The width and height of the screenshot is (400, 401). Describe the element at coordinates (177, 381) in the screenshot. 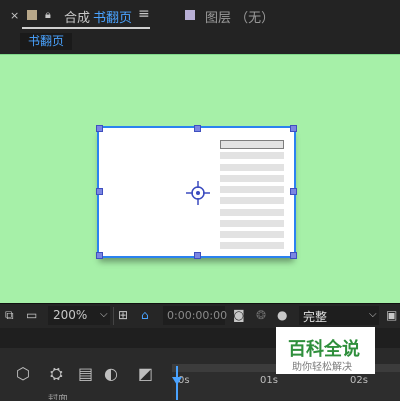

I see `playhead-handle` at that location.